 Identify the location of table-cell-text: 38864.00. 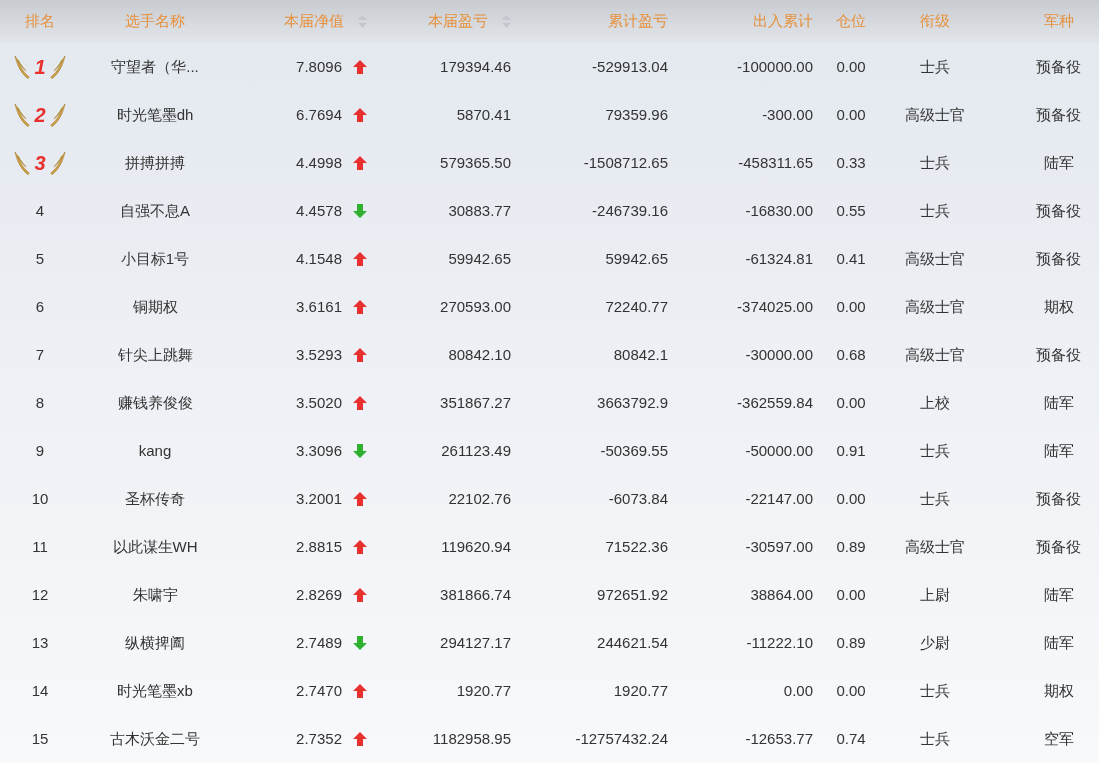
(781, 594).